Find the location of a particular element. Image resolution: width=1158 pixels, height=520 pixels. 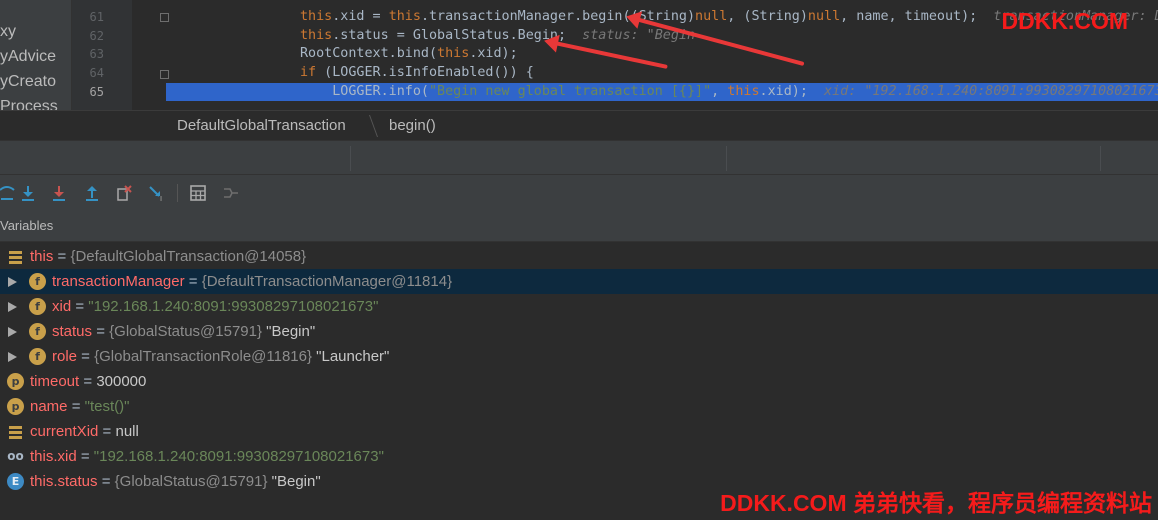

variable-value: "test()" is located at coordinates (107, 406).